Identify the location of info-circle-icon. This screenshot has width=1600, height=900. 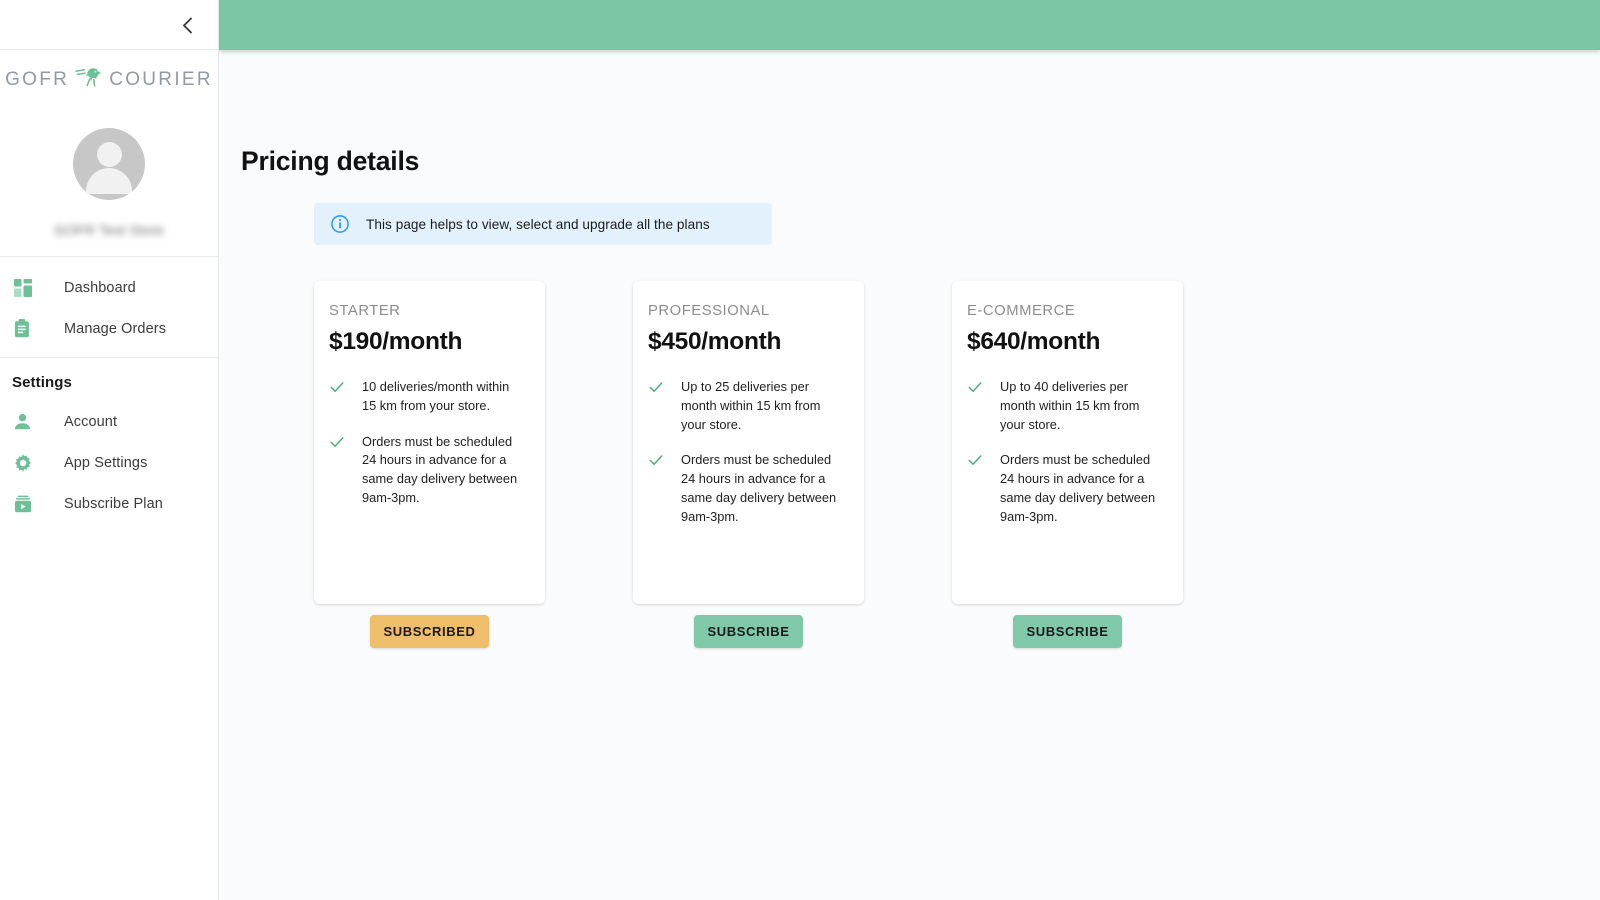
(340, 224).